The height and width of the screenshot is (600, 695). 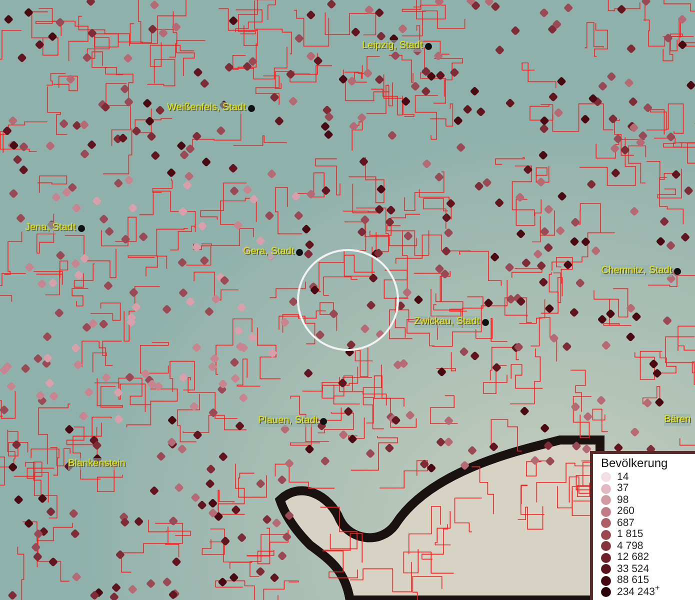 I want to click on place-label: Chemnitz, Stadt, so click(x=636, y=271).